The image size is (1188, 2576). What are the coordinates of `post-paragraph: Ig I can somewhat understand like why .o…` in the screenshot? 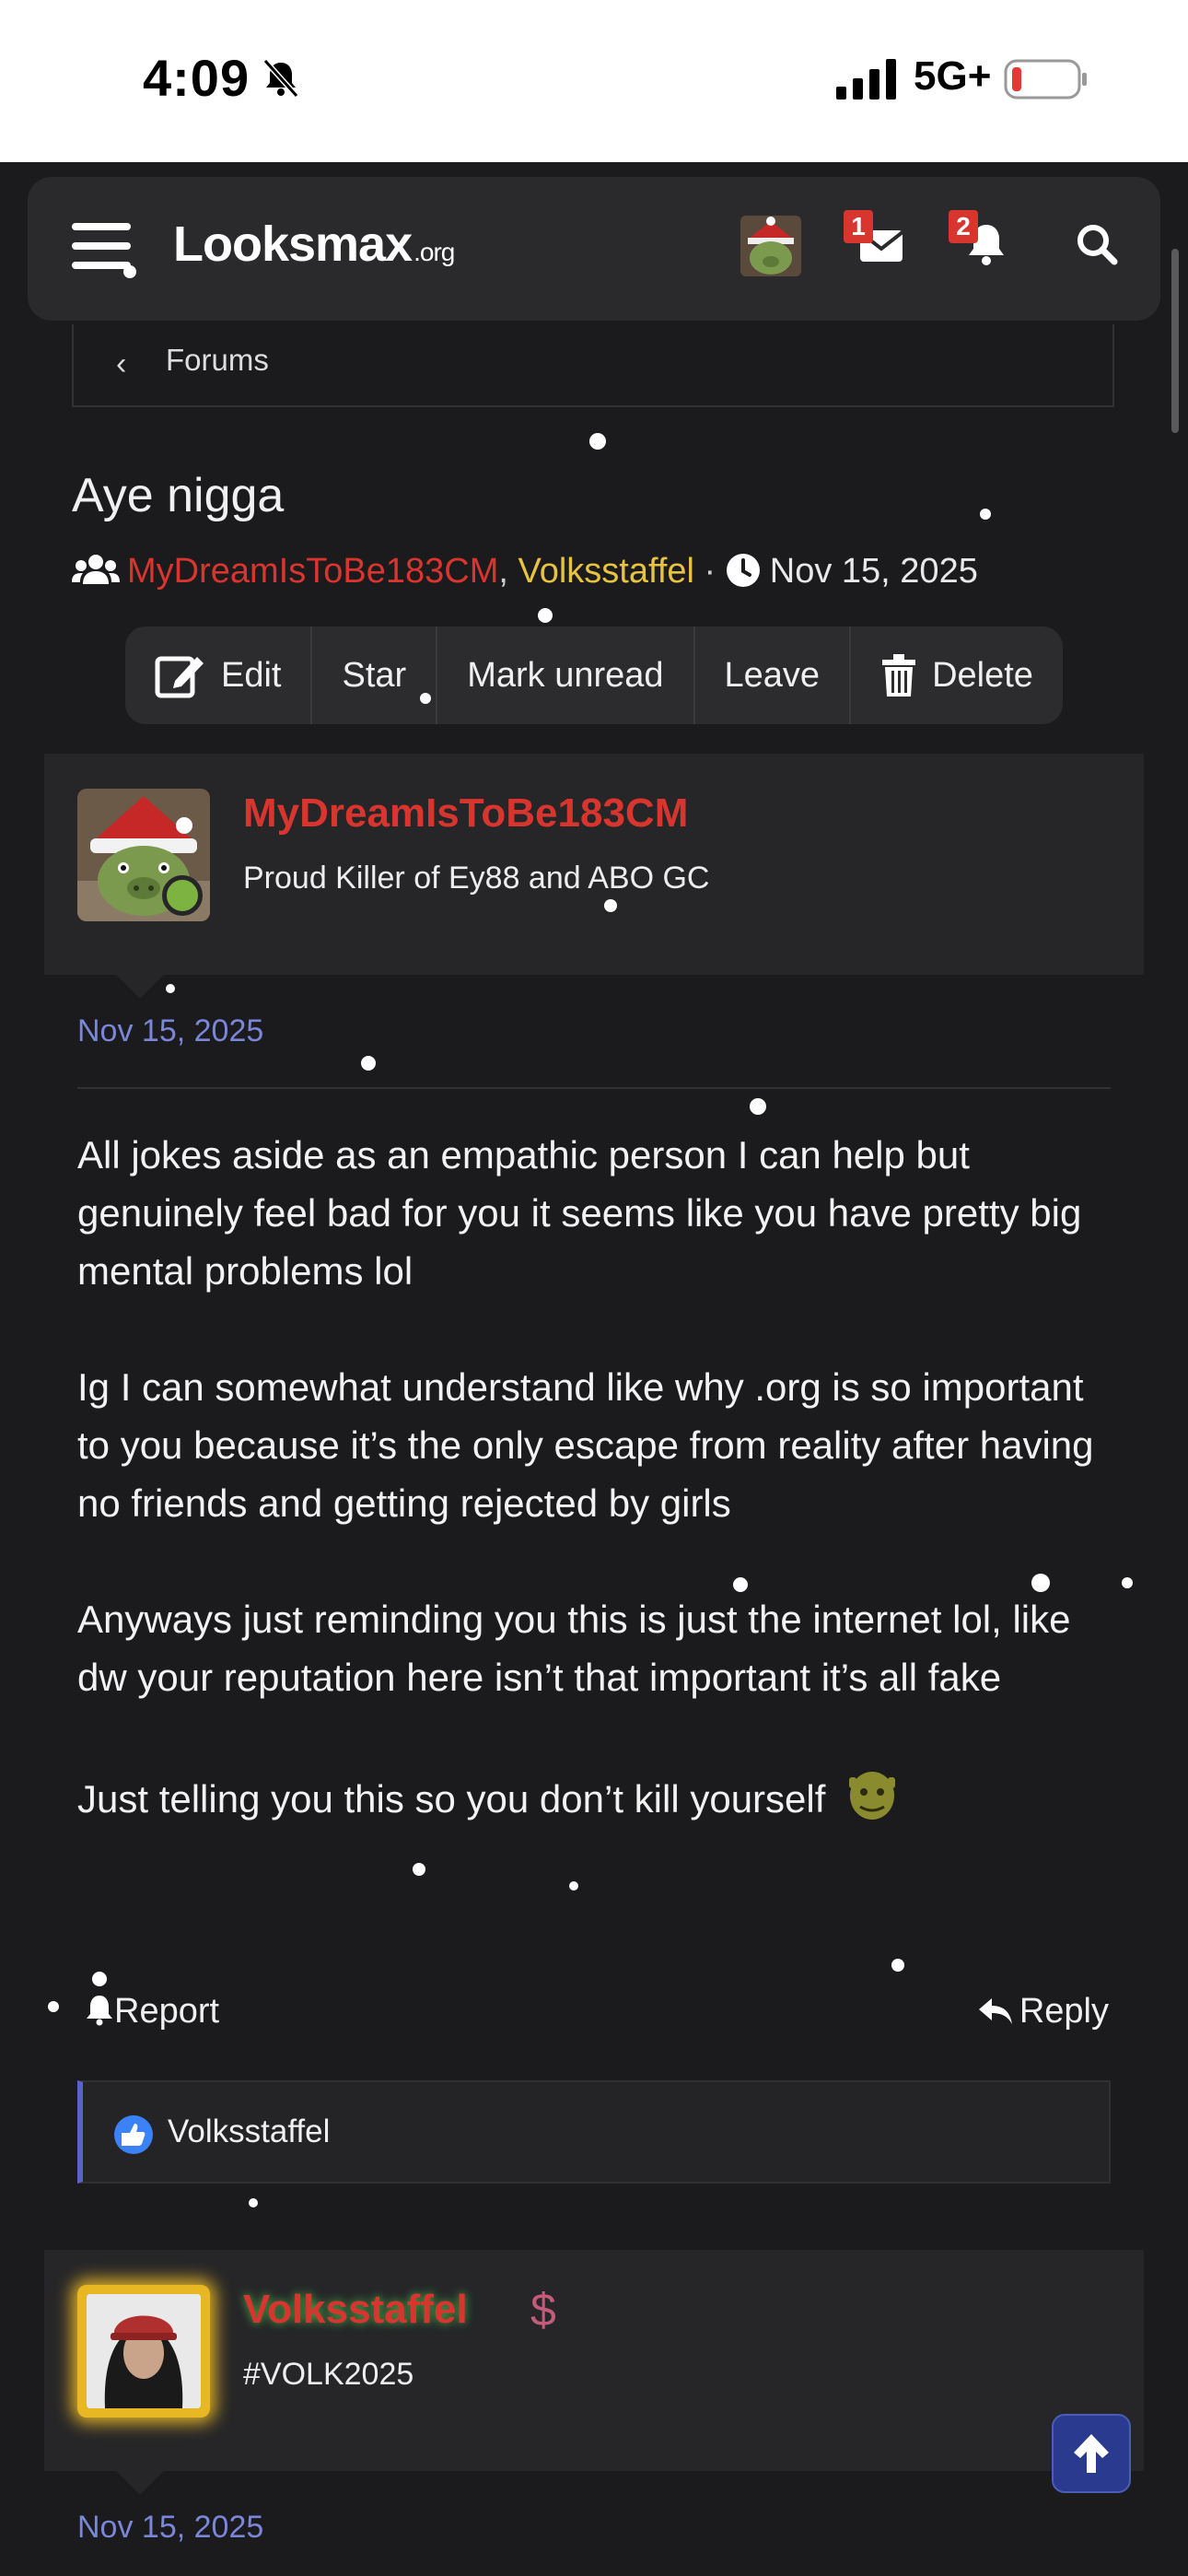 It's located at (585, 1445).